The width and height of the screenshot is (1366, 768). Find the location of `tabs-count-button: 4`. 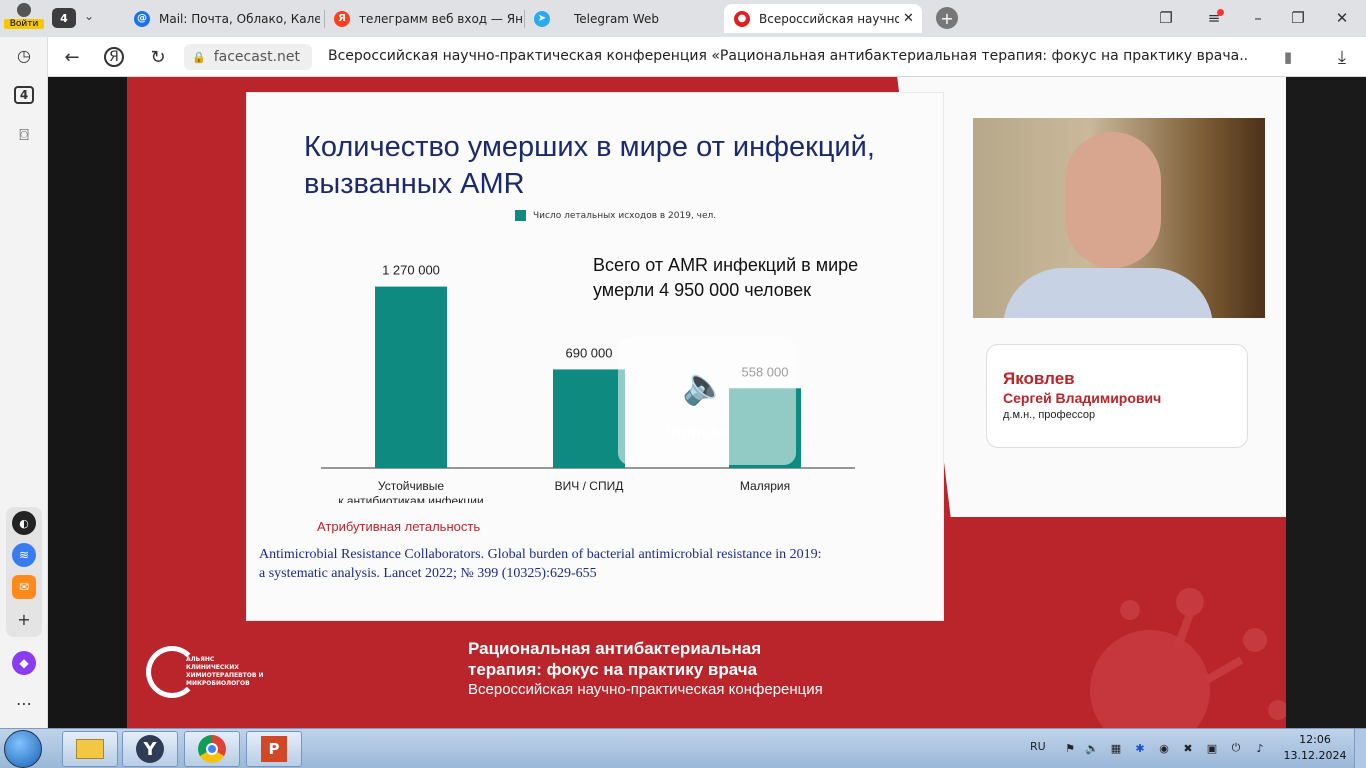

tabs-count-button: 4 is located at coordinates (24, 95).